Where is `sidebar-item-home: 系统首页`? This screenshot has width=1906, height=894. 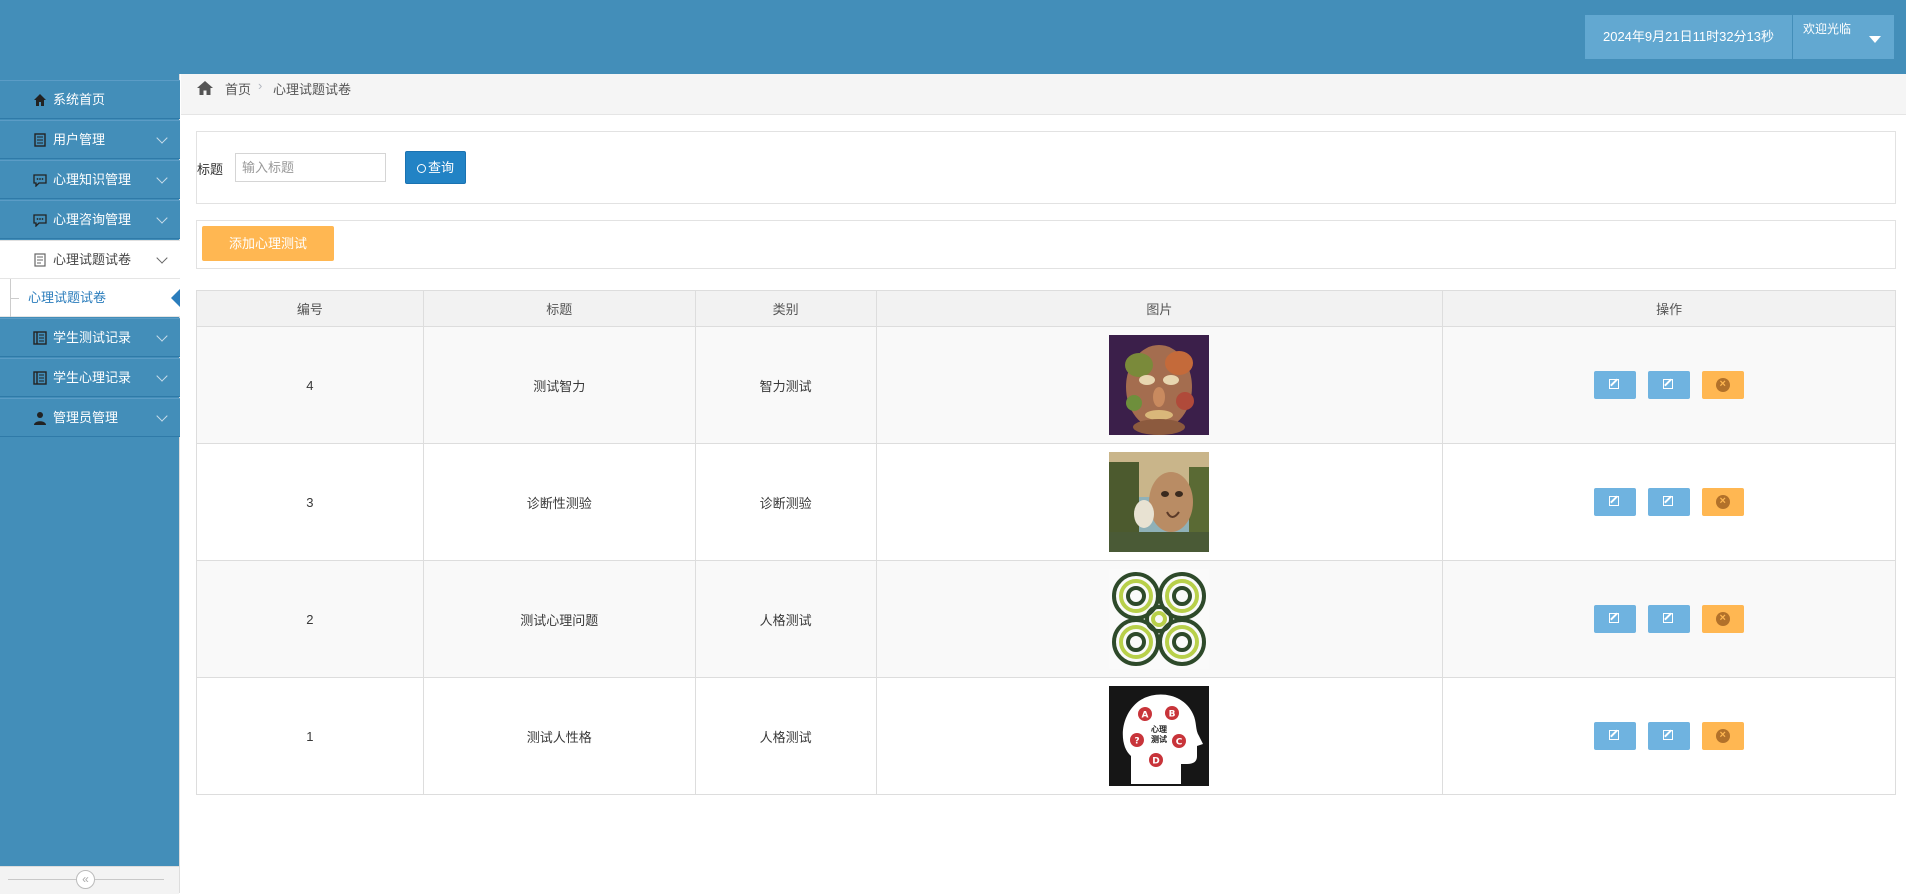 sidebar-item-home: 系统首页 is located at coordinates (90, 99).